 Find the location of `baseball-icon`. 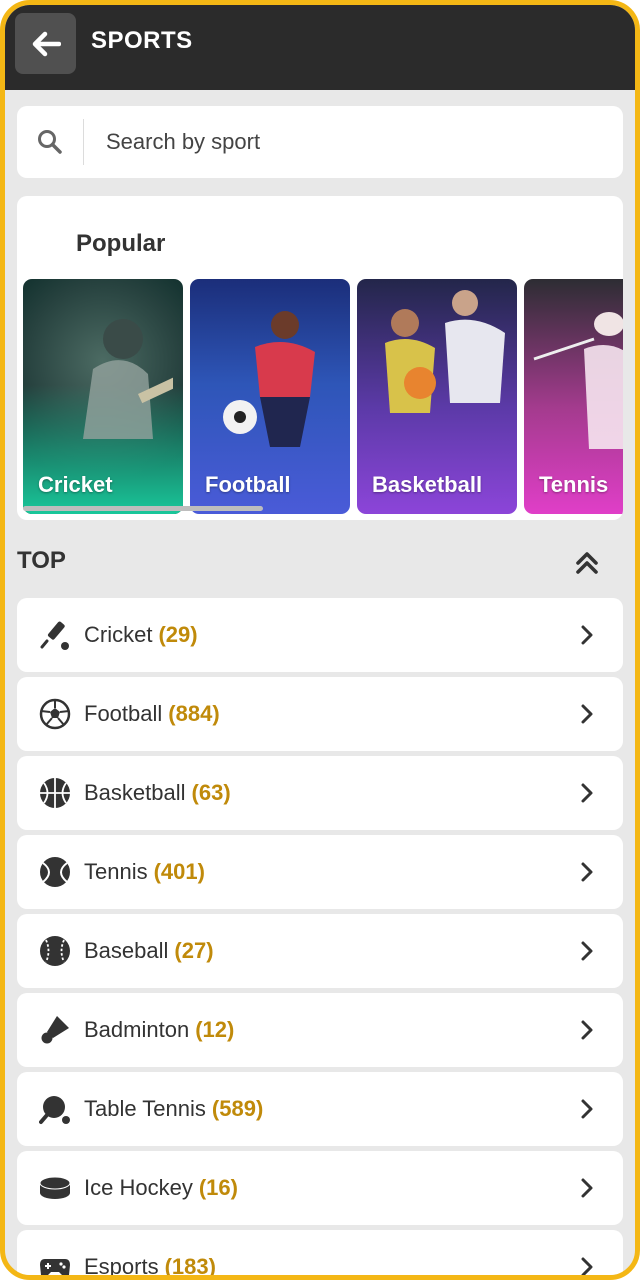

baseball-icon is located at coordinates (55, 951).